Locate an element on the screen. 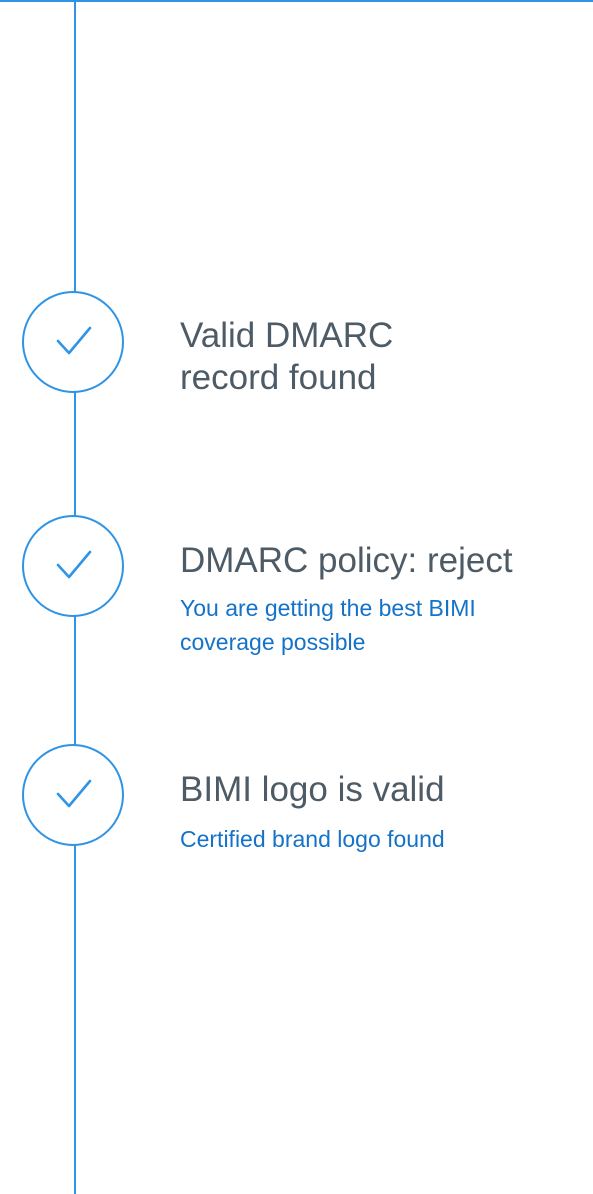 The image size is (593, 1194). top-divider is located at coordinates (296, 1).